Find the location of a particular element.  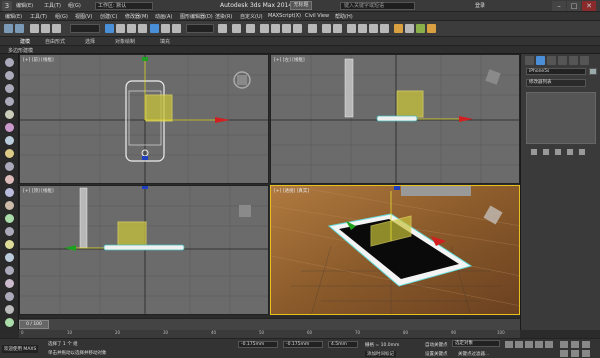

menu-help: 帮助(H) is located at coordinates (344, 16).